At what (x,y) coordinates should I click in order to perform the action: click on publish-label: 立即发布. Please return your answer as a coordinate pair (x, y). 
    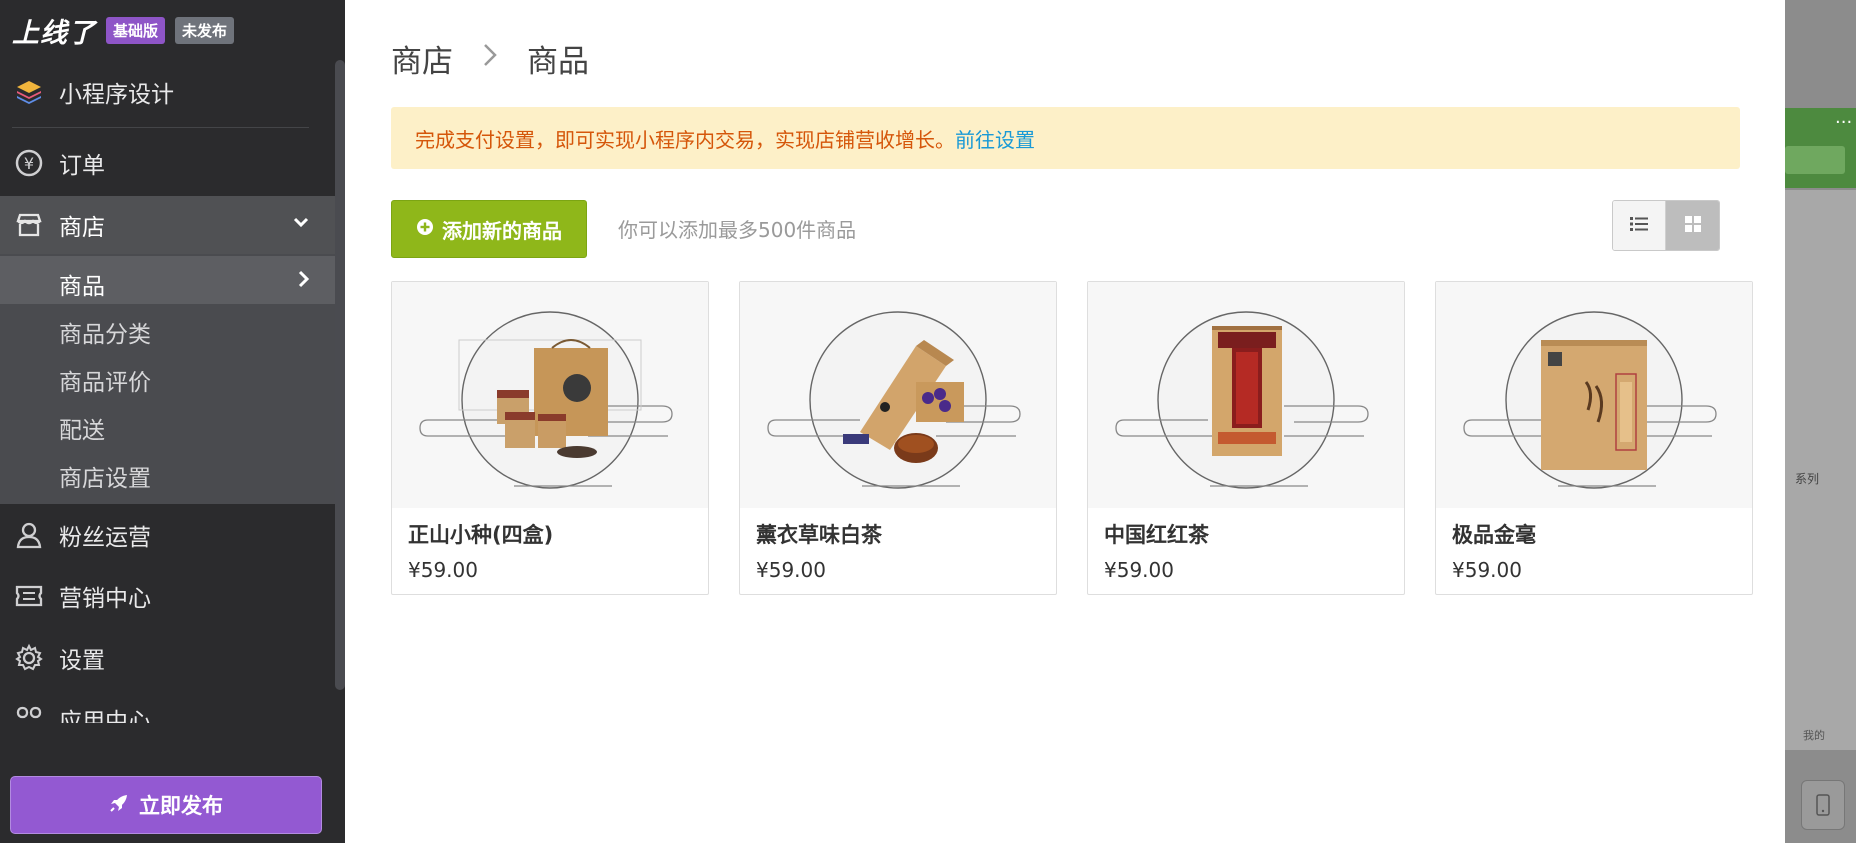
    Looking at the image, I should click on (181, 806).